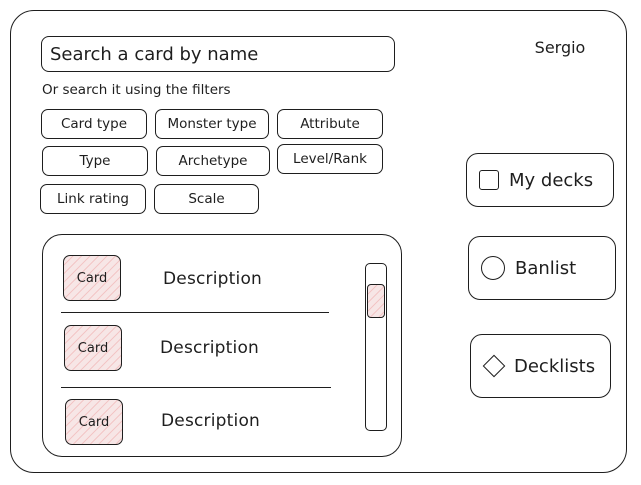 Image resolution: width=641 pixels, height=485 pixels. Describe the element at coordinates (93, 199) in the screenshot. I see `filter-link-rating-button: Link rating` at that location.